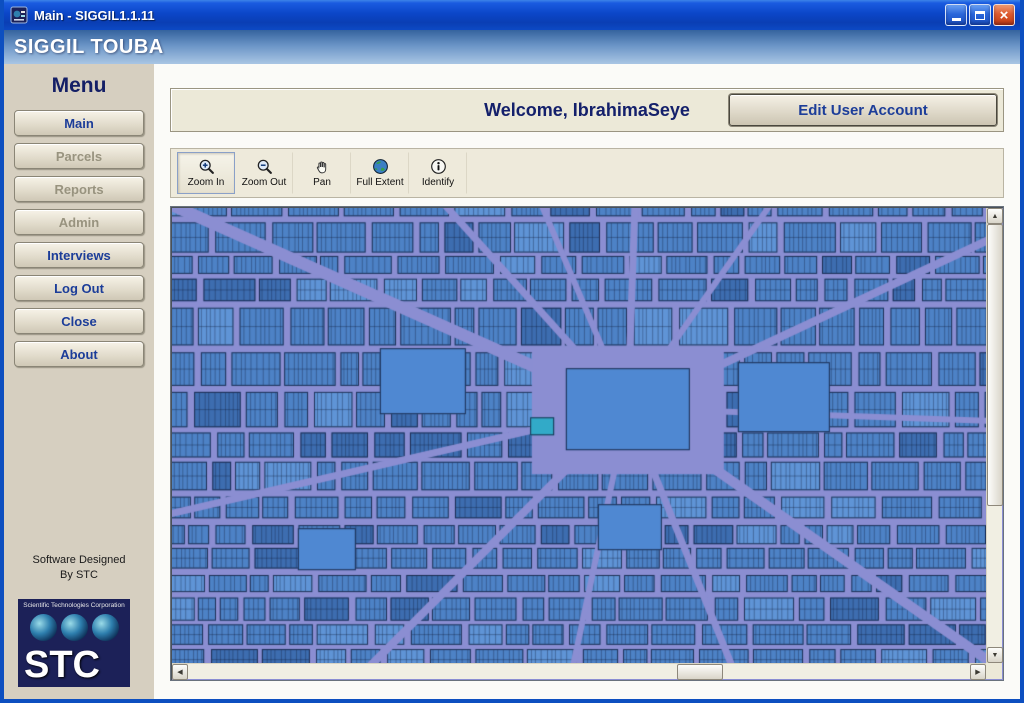  What do you see at coordinates (74, 643) in the screenshot?
I see `stc-logo: Scientific Technologies Corporation STC` at bounding box center [74, 643].